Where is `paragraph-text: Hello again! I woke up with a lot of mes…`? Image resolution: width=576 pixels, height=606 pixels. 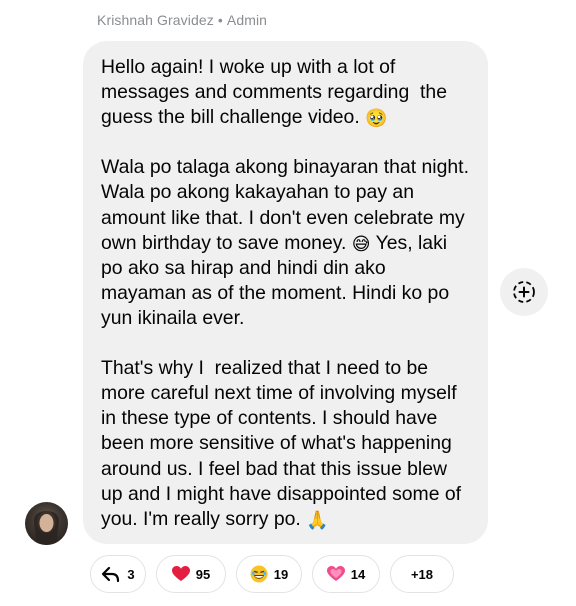
paragraph-text: Hello again! I woke up with a lot of mes… is located at coordinates (277, 92).